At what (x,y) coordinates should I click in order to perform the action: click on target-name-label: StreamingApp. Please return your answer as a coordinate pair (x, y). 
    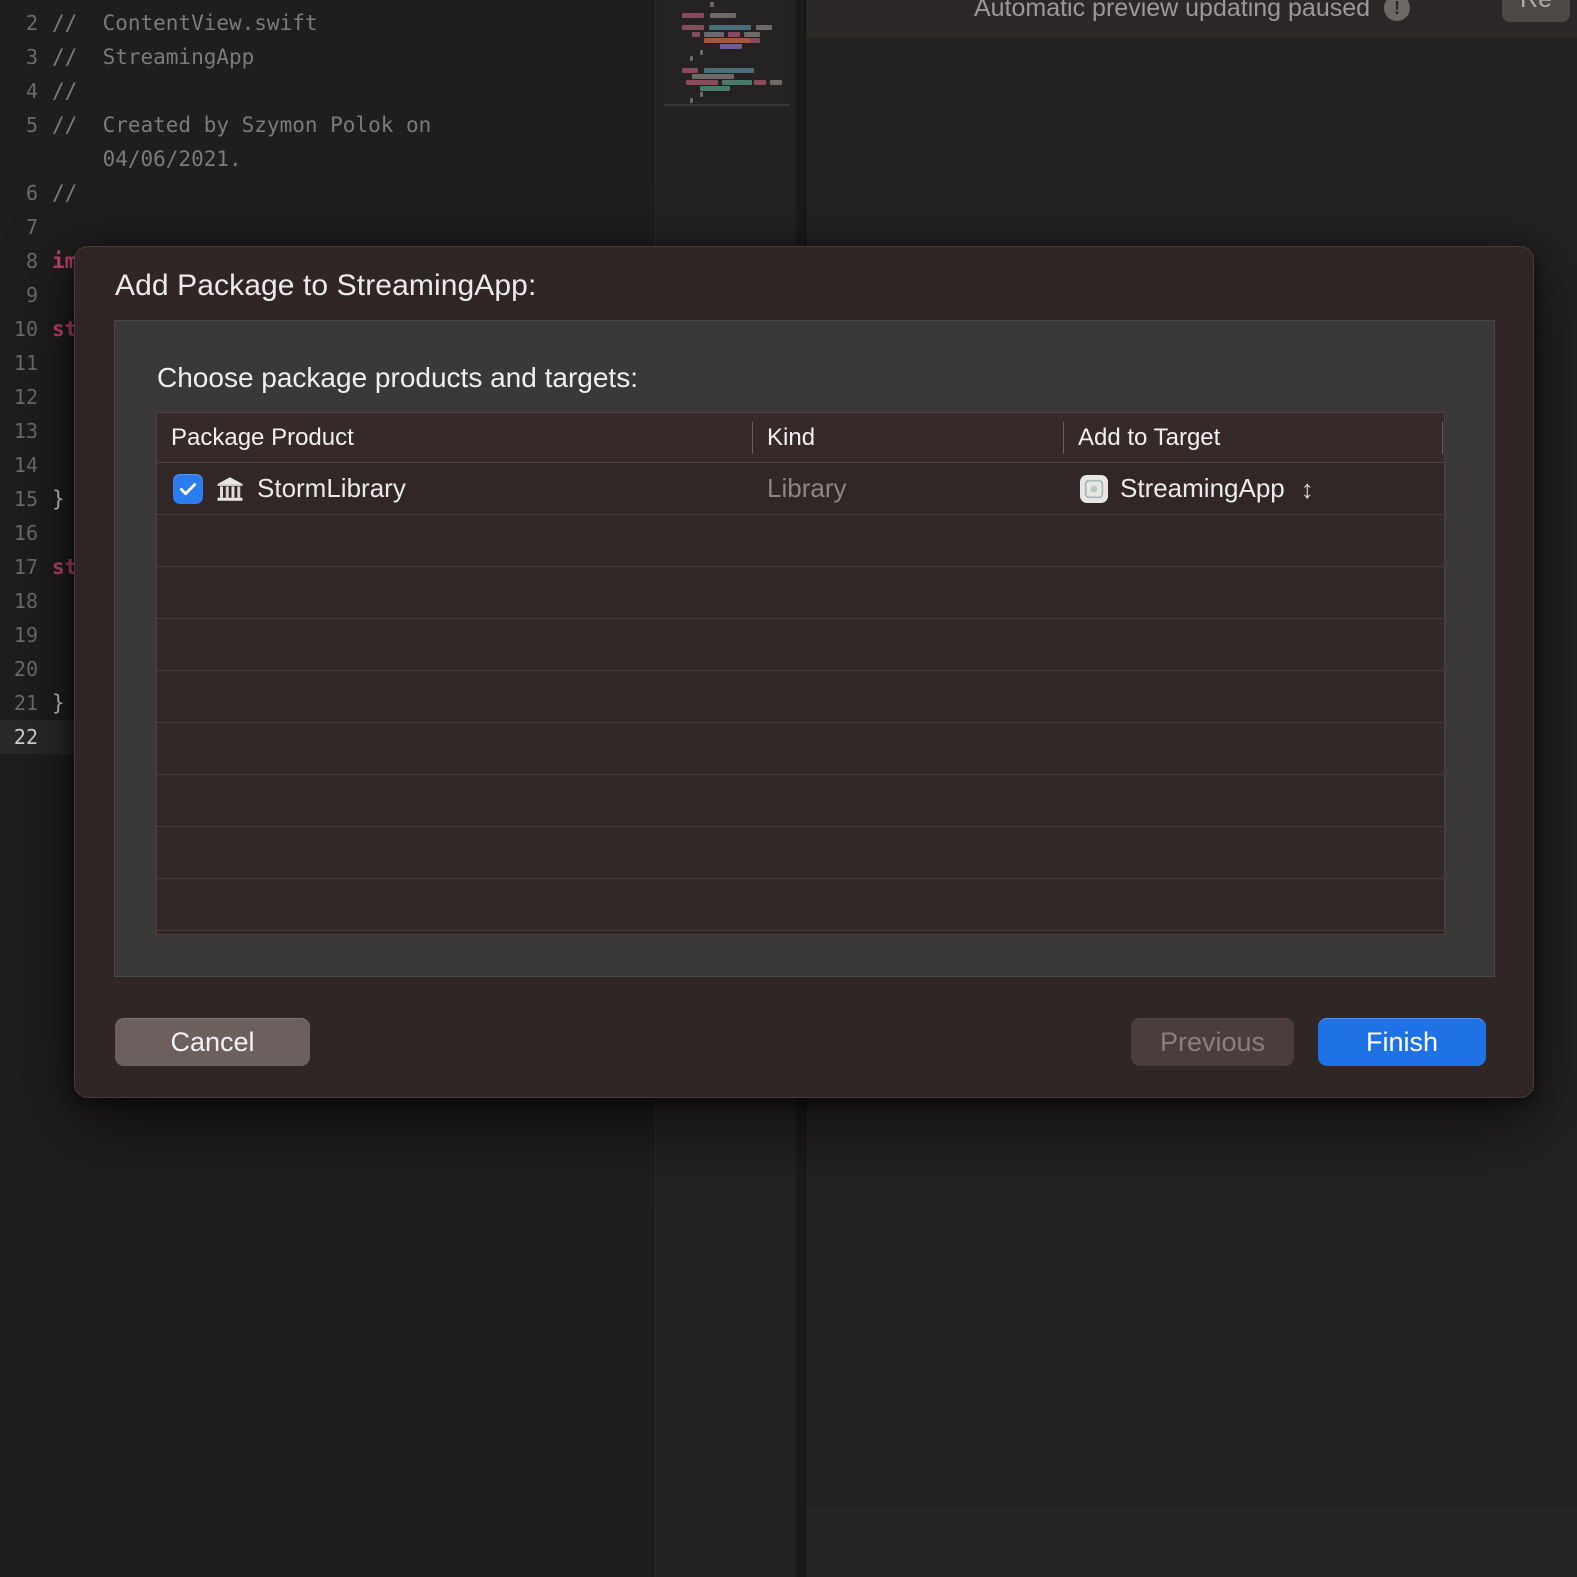
    Looking at the image, I should click on (1202, 488).